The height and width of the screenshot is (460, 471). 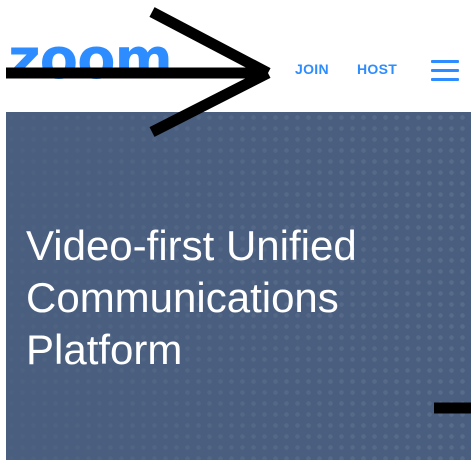 What do you see at coordinates (445, 71) in the screenshot?
I see `hamburger-menu-icon` at bounding box center [445, 71].